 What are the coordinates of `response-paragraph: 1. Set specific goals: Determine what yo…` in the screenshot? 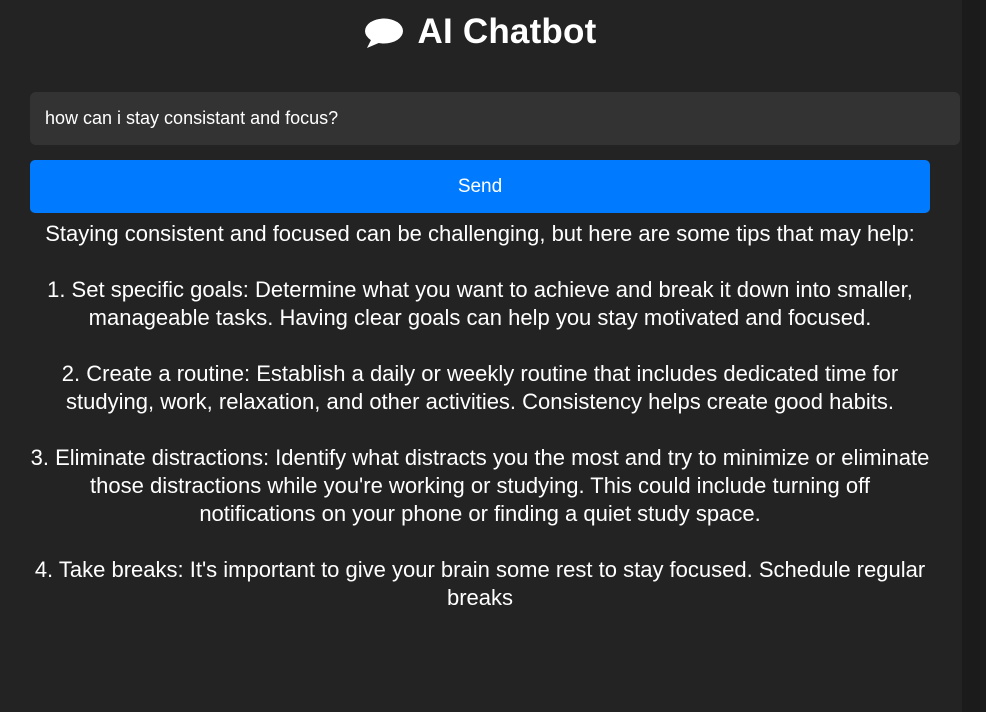 It's located at (480, 303).